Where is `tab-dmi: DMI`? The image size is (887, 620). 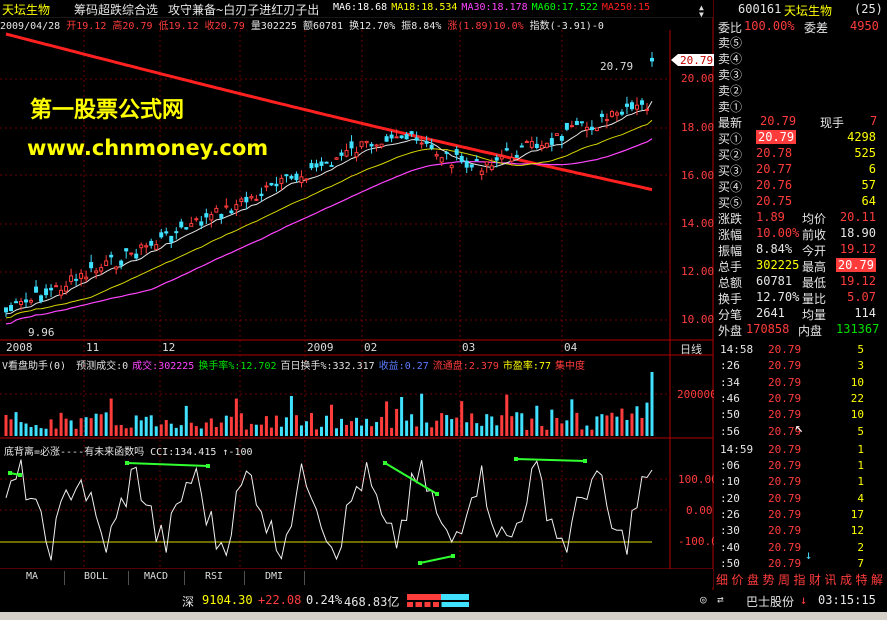
tab-dmi: DMI is located at coordinates (274, 578).